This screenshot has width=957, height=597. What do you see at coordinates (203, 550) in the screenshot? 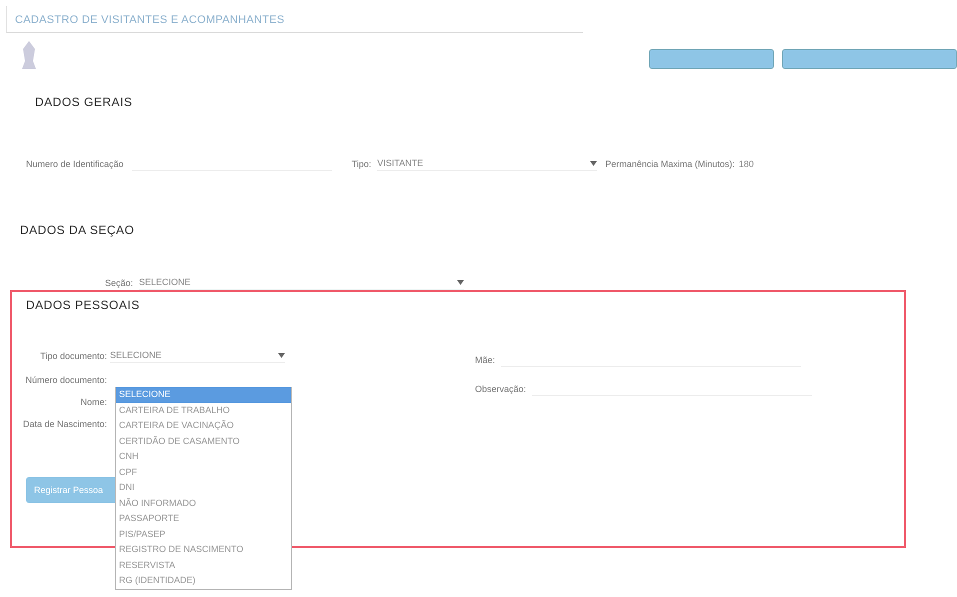
I see `dropdown-option: REGISTRO DE NASCIMENTO` at bounding box center [203, 550].